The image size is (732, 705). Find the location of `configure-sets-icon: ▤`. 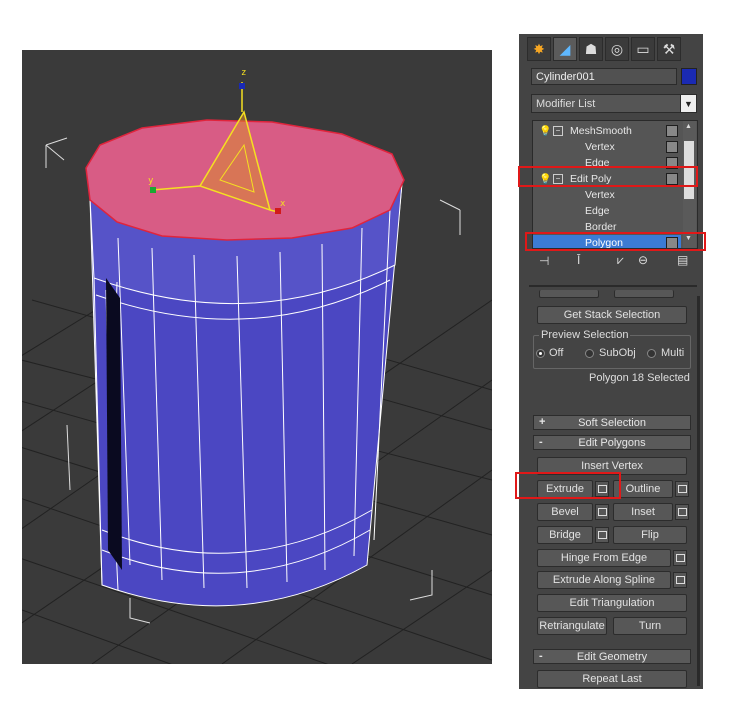

configure-sets-icon: ▤ is located at coordinates (682, 260).